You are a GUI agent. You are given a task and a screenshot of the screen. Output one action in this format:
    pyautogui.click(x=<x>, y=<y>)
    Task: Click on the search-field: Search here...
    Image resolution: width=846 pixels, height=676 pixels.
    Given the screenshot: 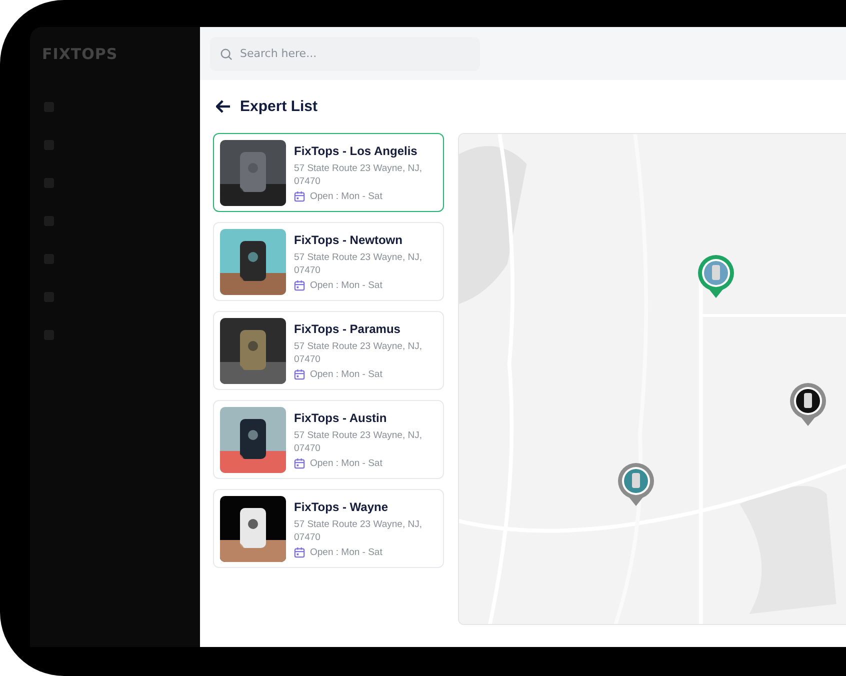 What is the action you would take?
    pyautogui.click(x=345, y=53)
    